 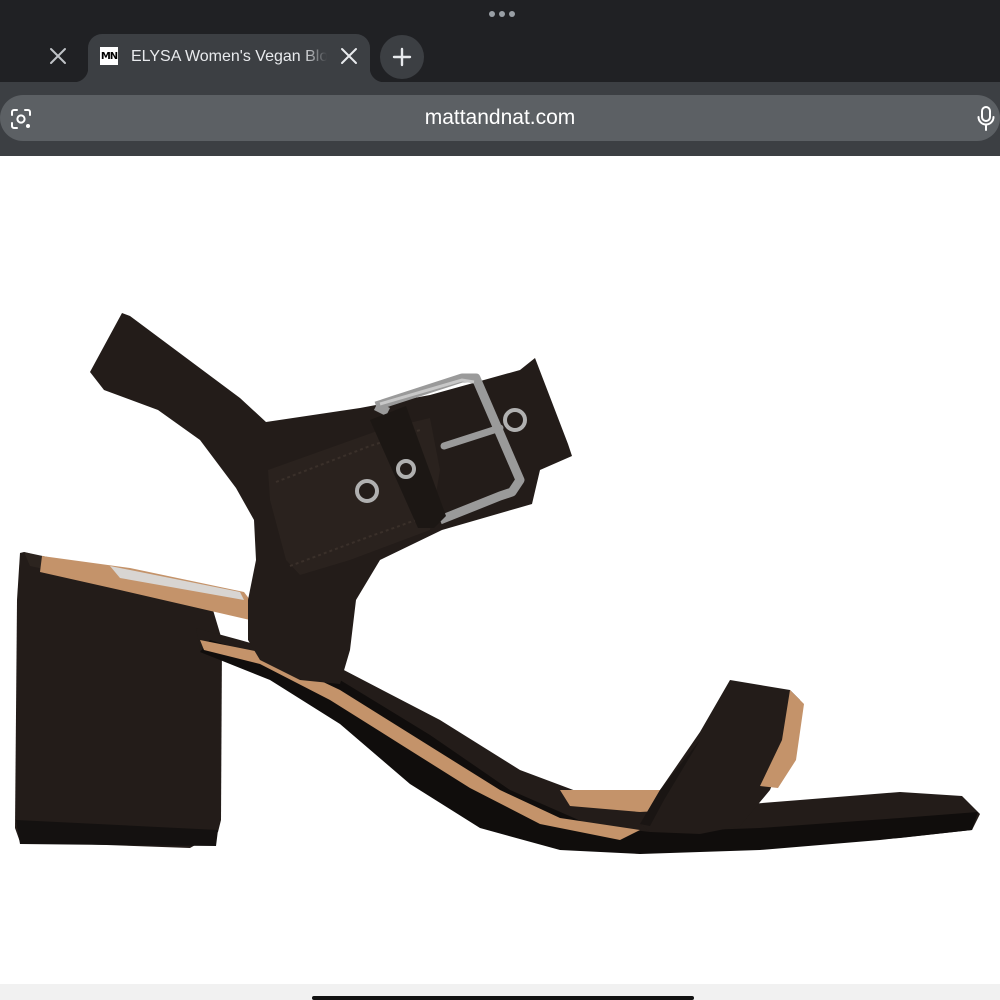 I want to click on tab-active: MN ELYSA Women's Vegan Block Heel Sandal, so click(x=229, y=58).